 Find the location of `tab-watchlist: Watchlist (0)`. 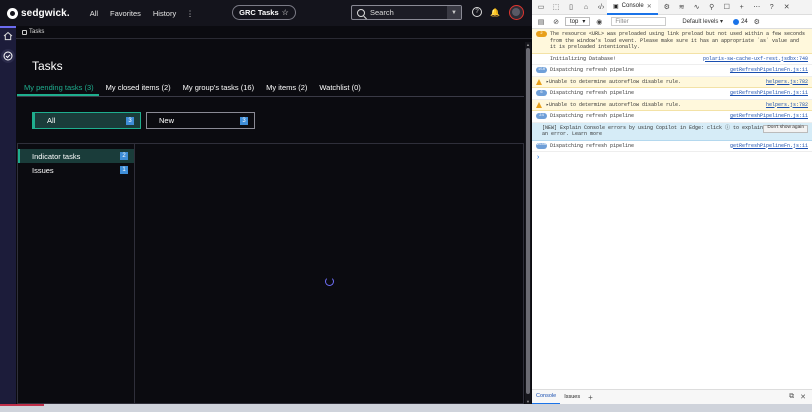

tab-watchlist: Watchlist (0) is located at coordinates (338, 89).